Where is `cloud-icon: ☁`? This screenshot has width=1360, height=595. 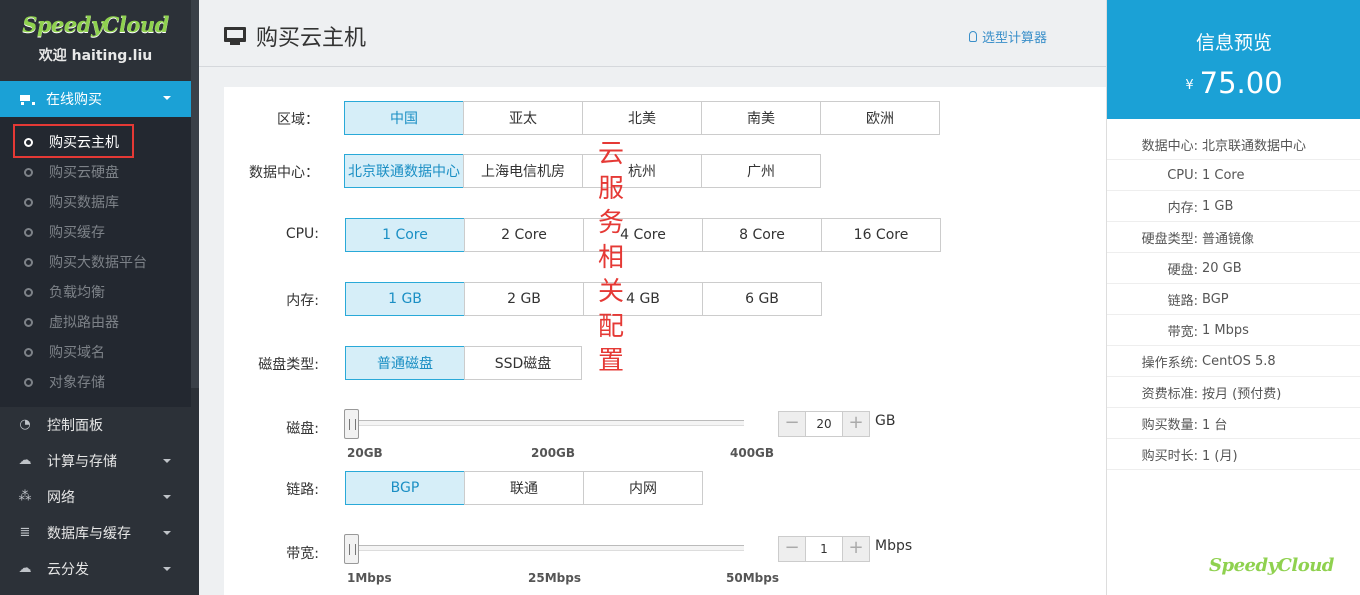 cloud-icon: ☁ is located at coordinates (25, 460).